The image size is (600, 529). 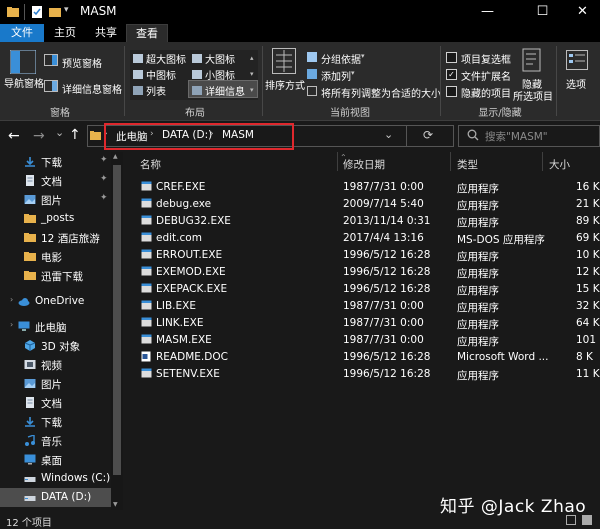 I want to click on large-icons-option: 大图标, so click(x=220, y=58).